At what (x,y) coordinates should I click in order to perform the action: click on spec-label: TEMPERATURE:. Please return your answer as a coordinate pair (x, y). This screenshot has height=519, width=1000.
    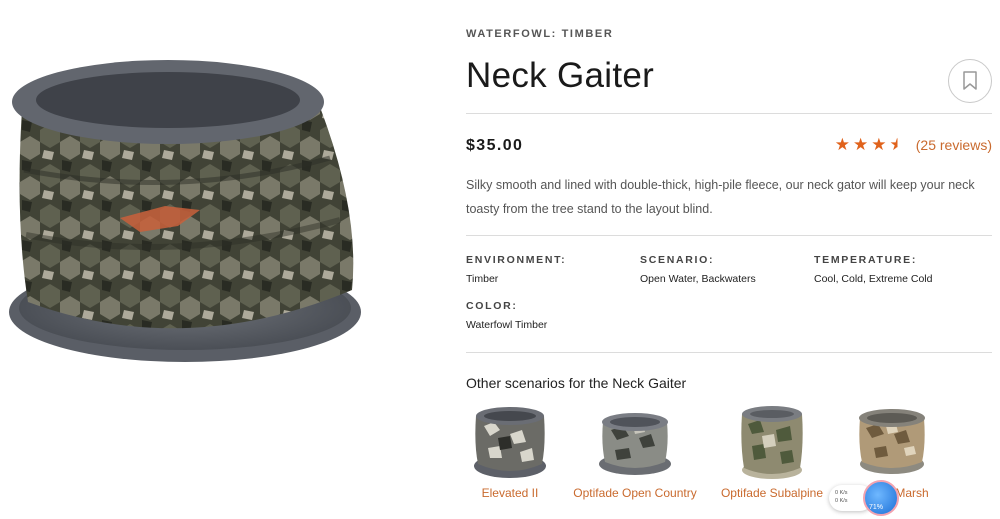
    Looking at the image, I should click on (866, 260).